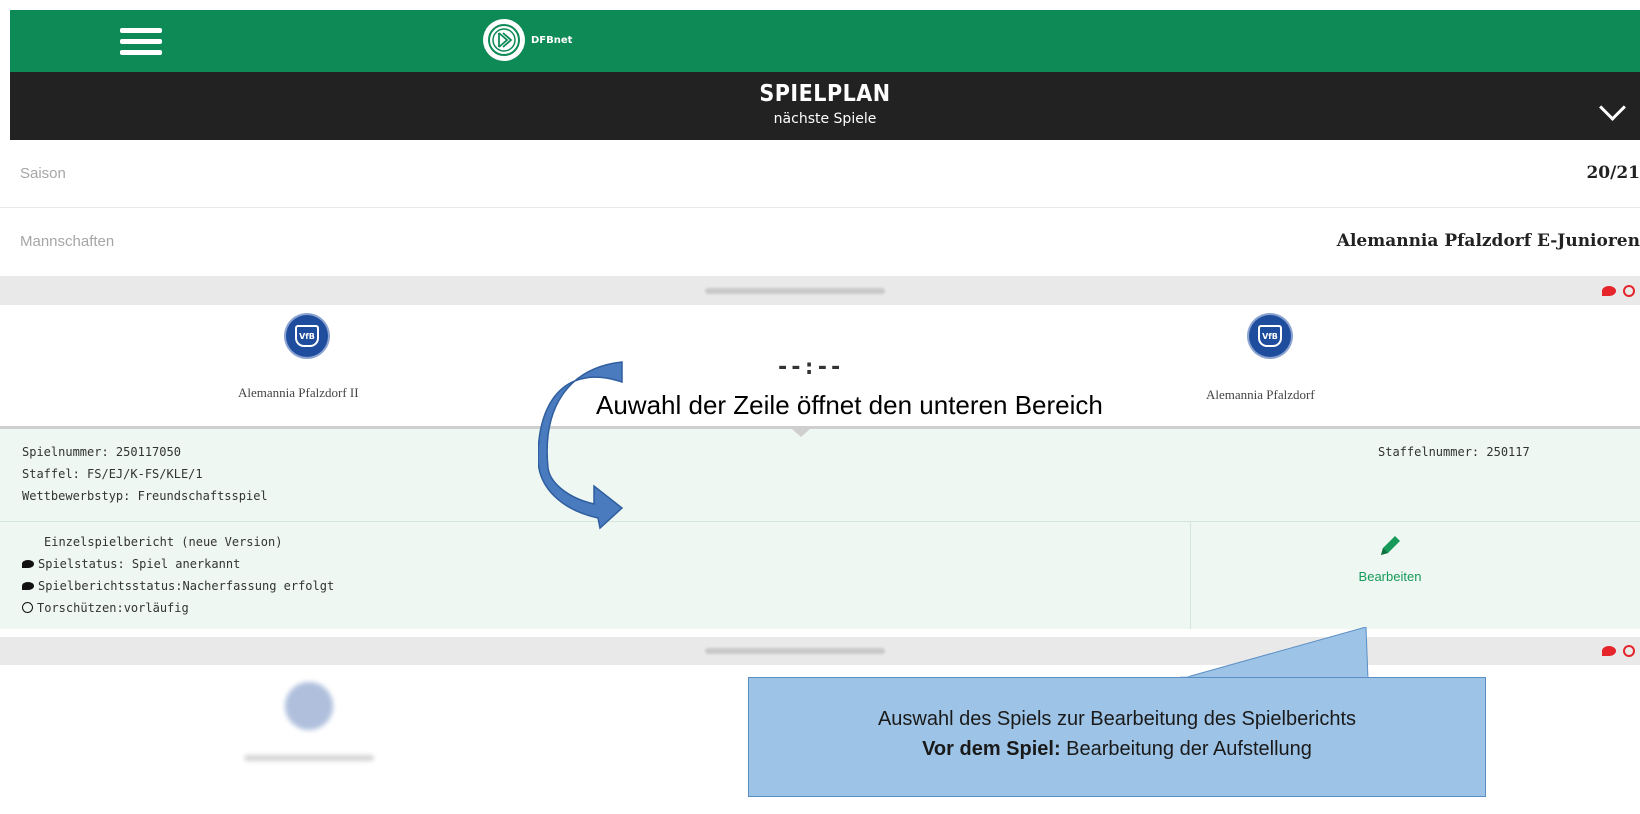 The height and width of the screenshot is (814, 1640). I want to click on home-team-name: Alemannia Pfalzdorf II, so click(298, 392).